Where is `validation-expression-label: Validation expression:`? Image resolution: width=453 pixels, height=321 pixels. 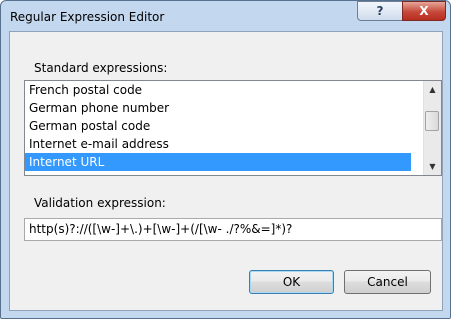 validation-expression-label: Validation expression: is located at coordinates (100, 203).